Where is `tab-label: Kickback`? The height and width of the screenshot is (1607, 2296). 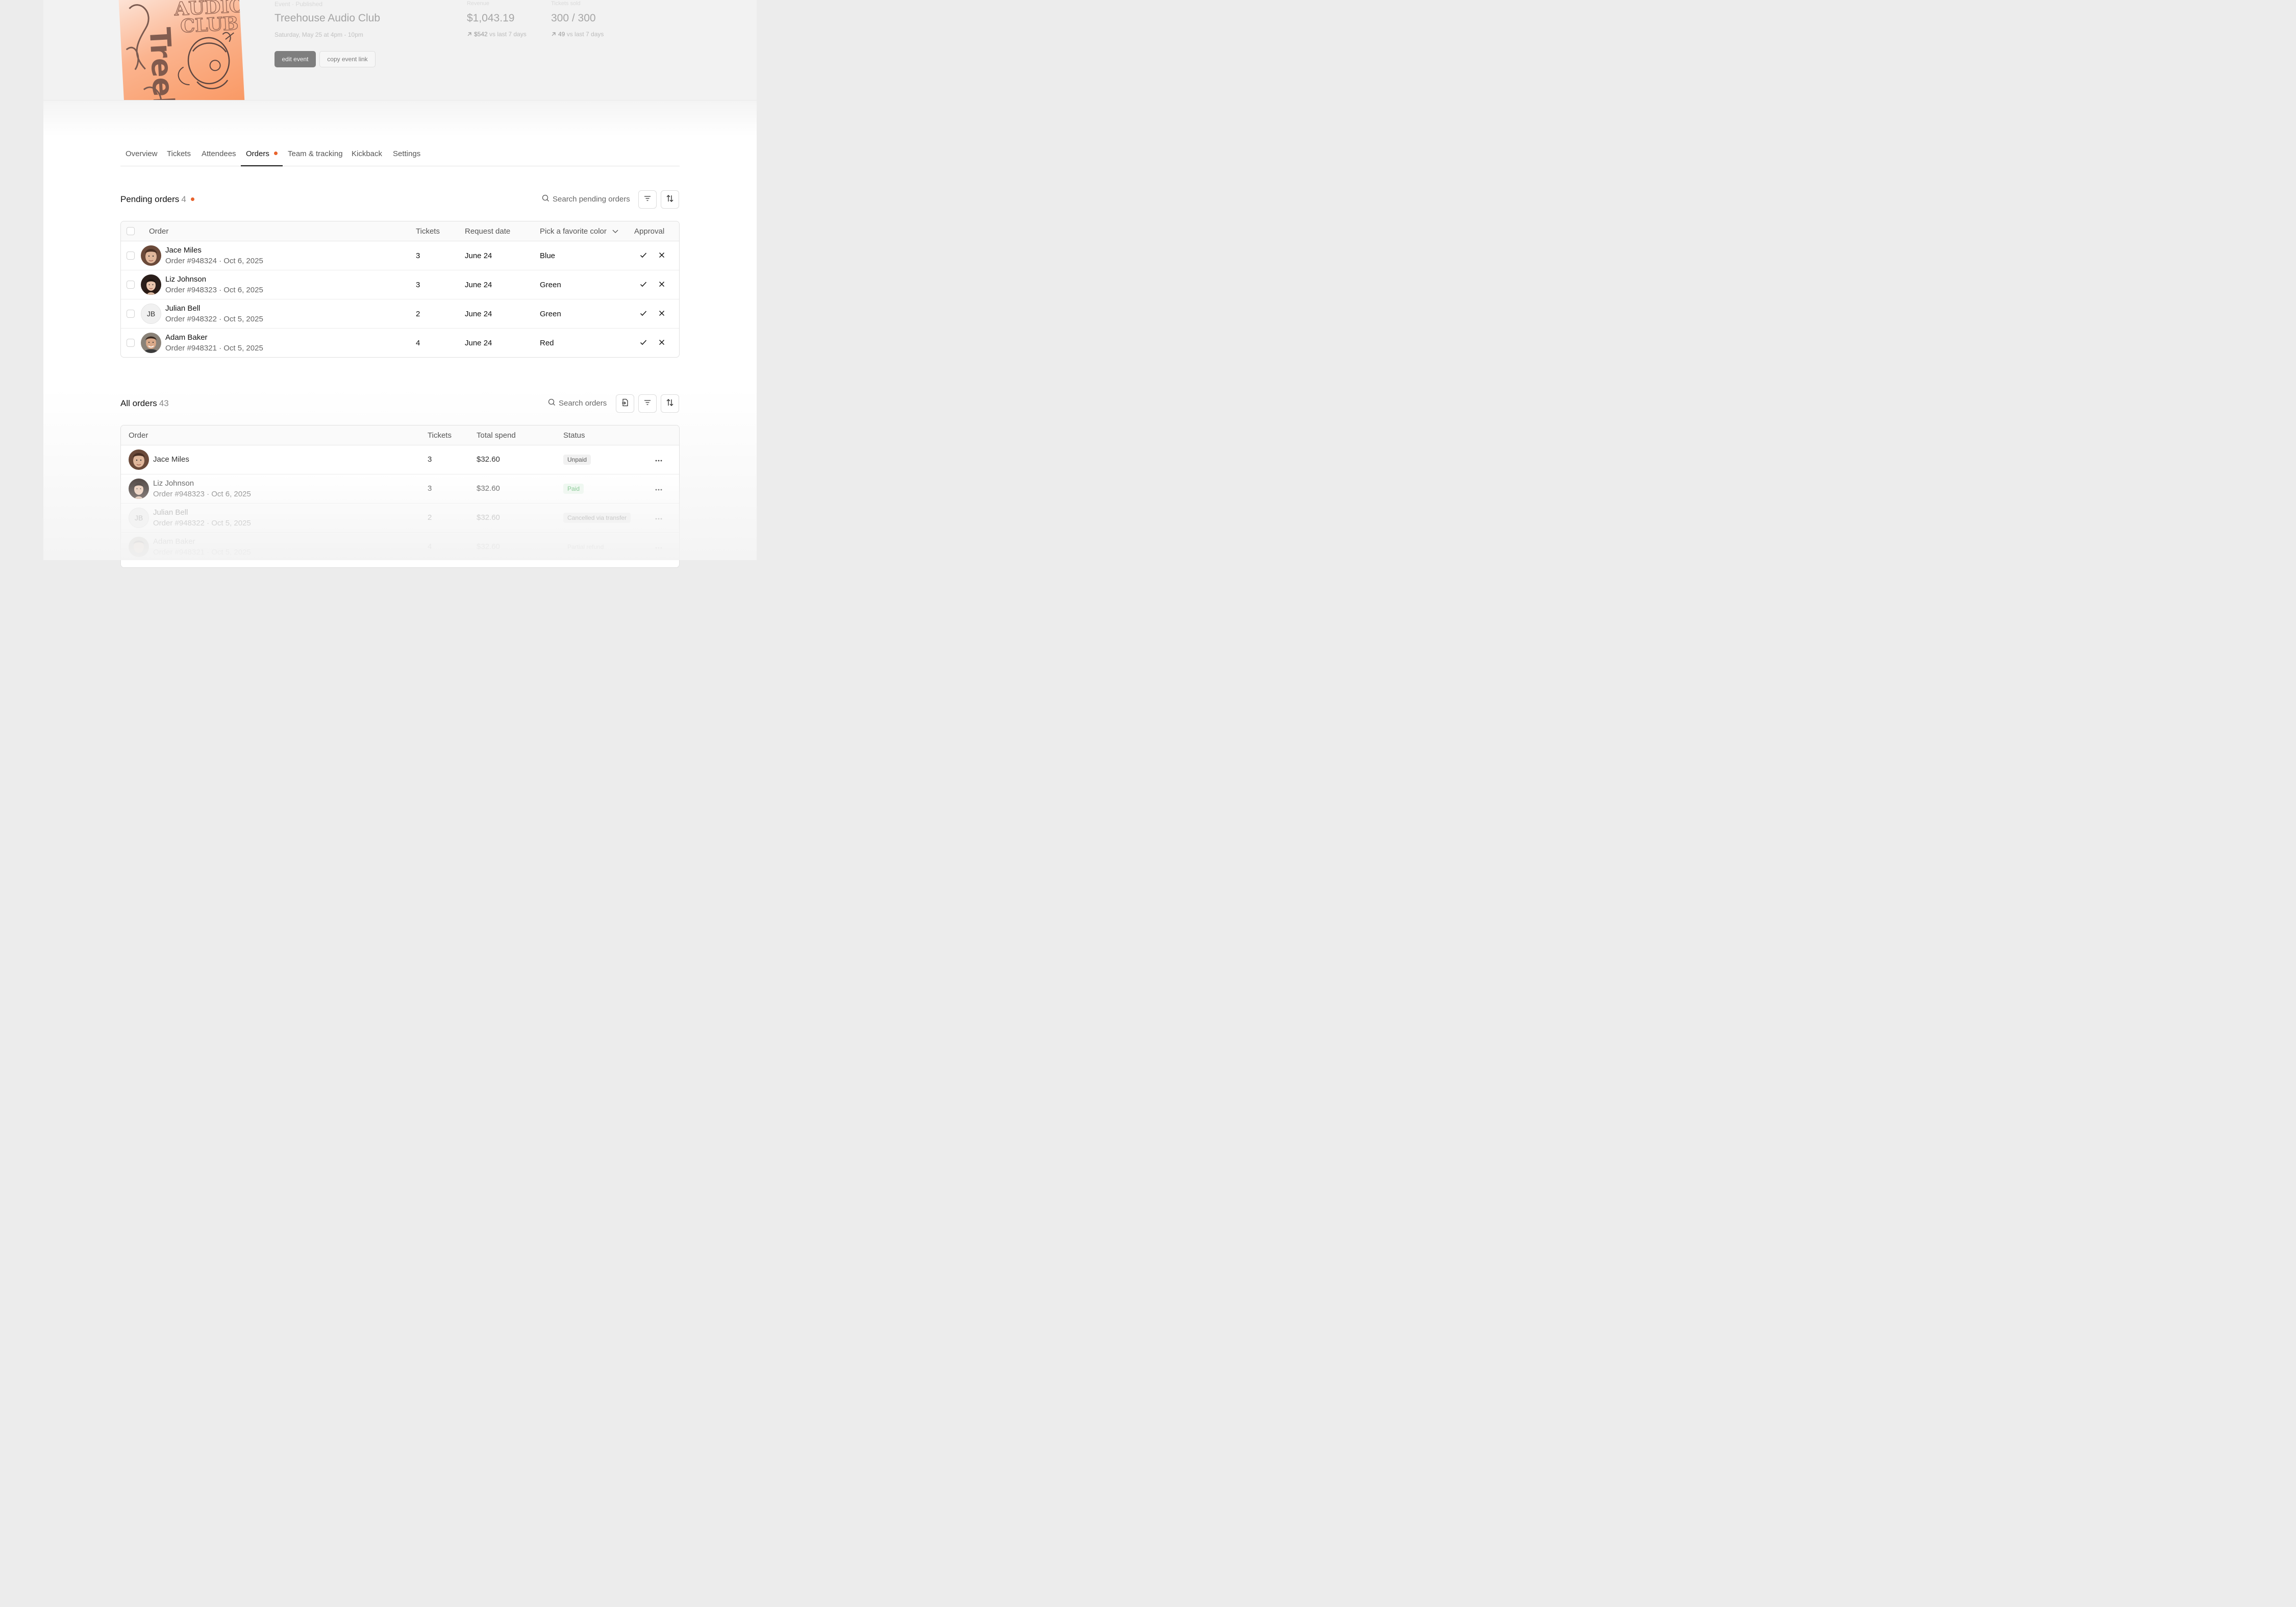 tab-label: Kickback is located at coordinates (367, 153).